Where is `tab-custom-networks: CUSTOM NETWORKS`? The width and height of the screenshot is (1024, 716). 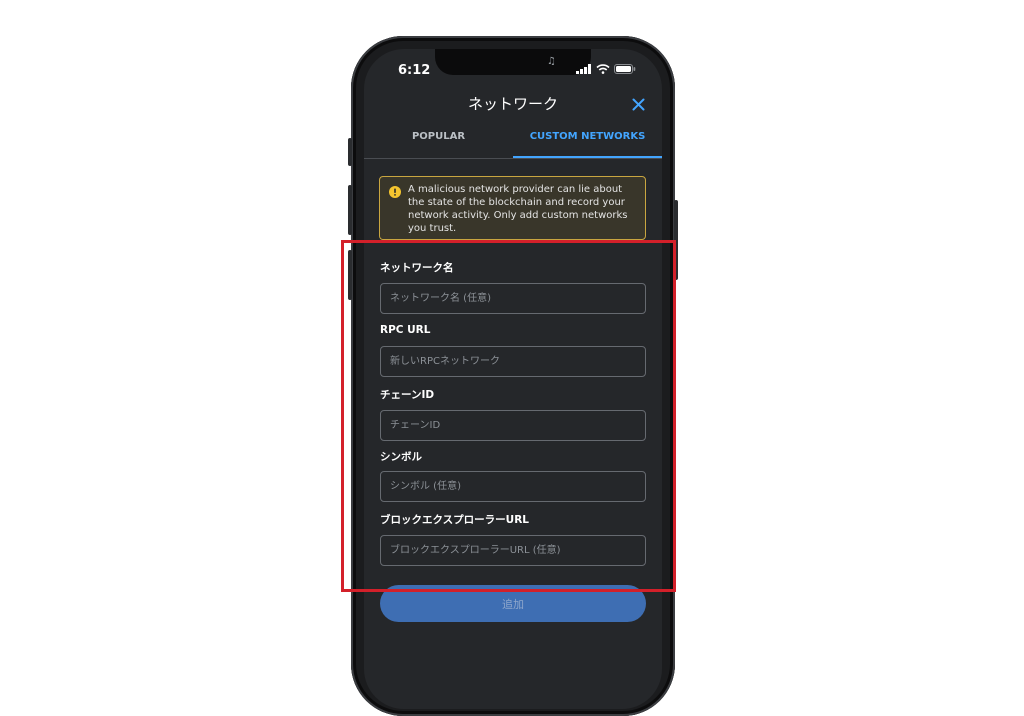 tab-custom-networks: CUSTOM NETWORKS is located at coordinates (587, 142).